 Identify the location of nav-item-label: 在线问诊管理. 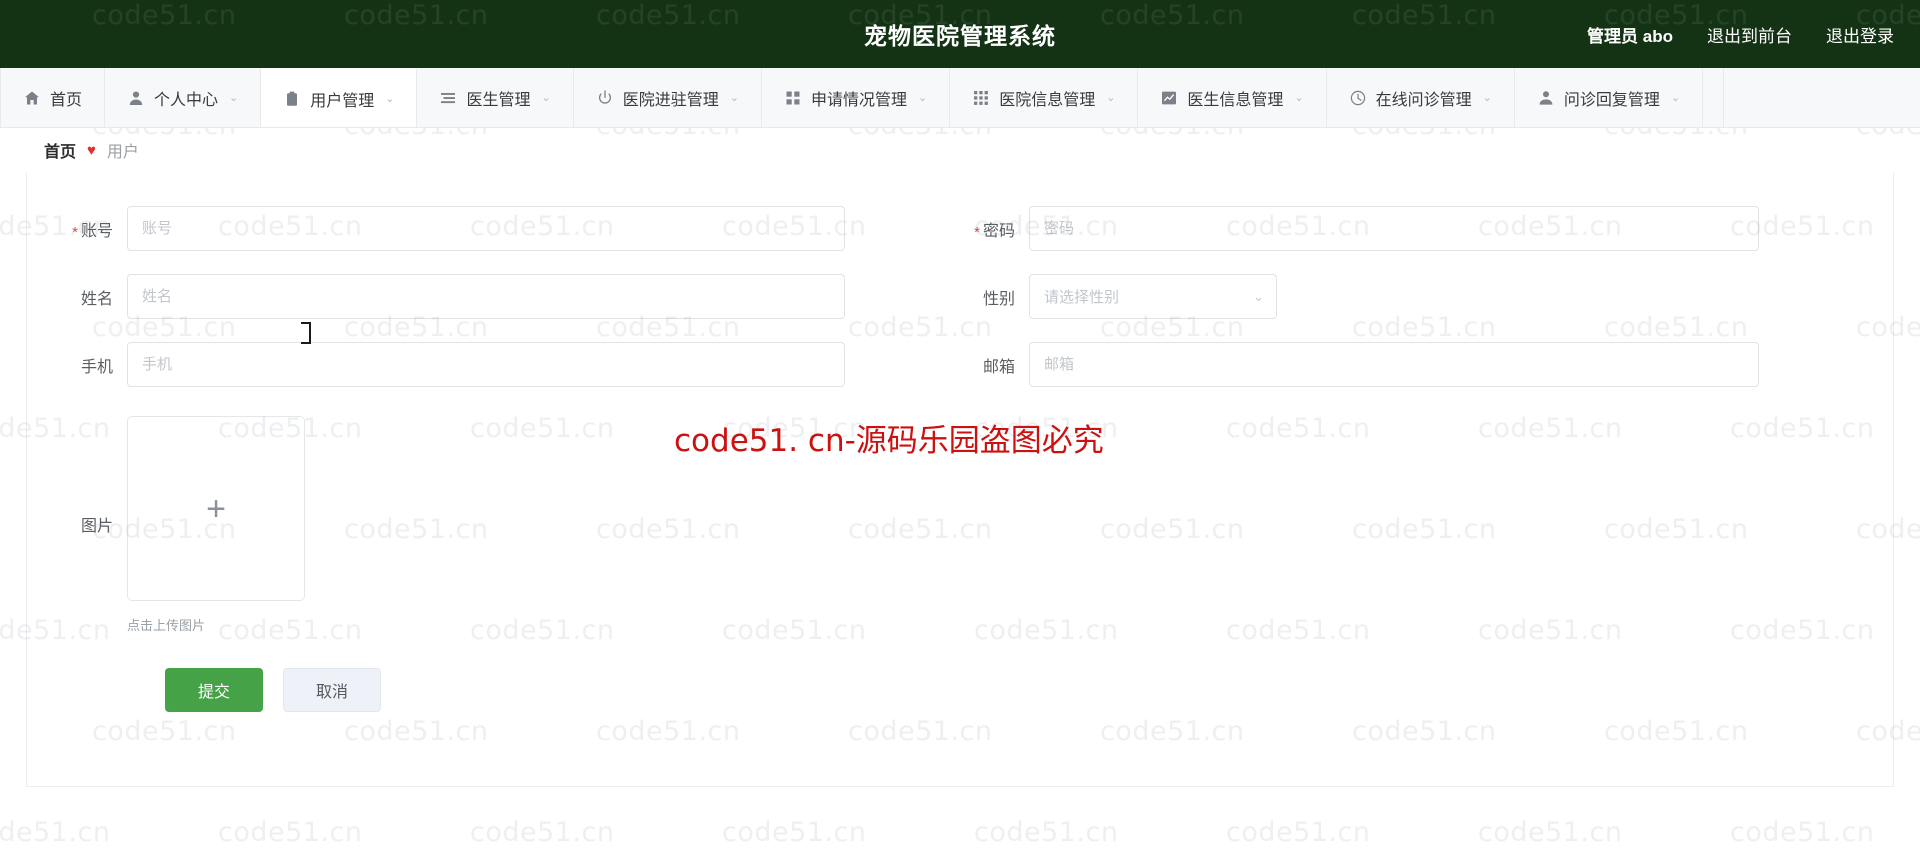
(1423, 100).